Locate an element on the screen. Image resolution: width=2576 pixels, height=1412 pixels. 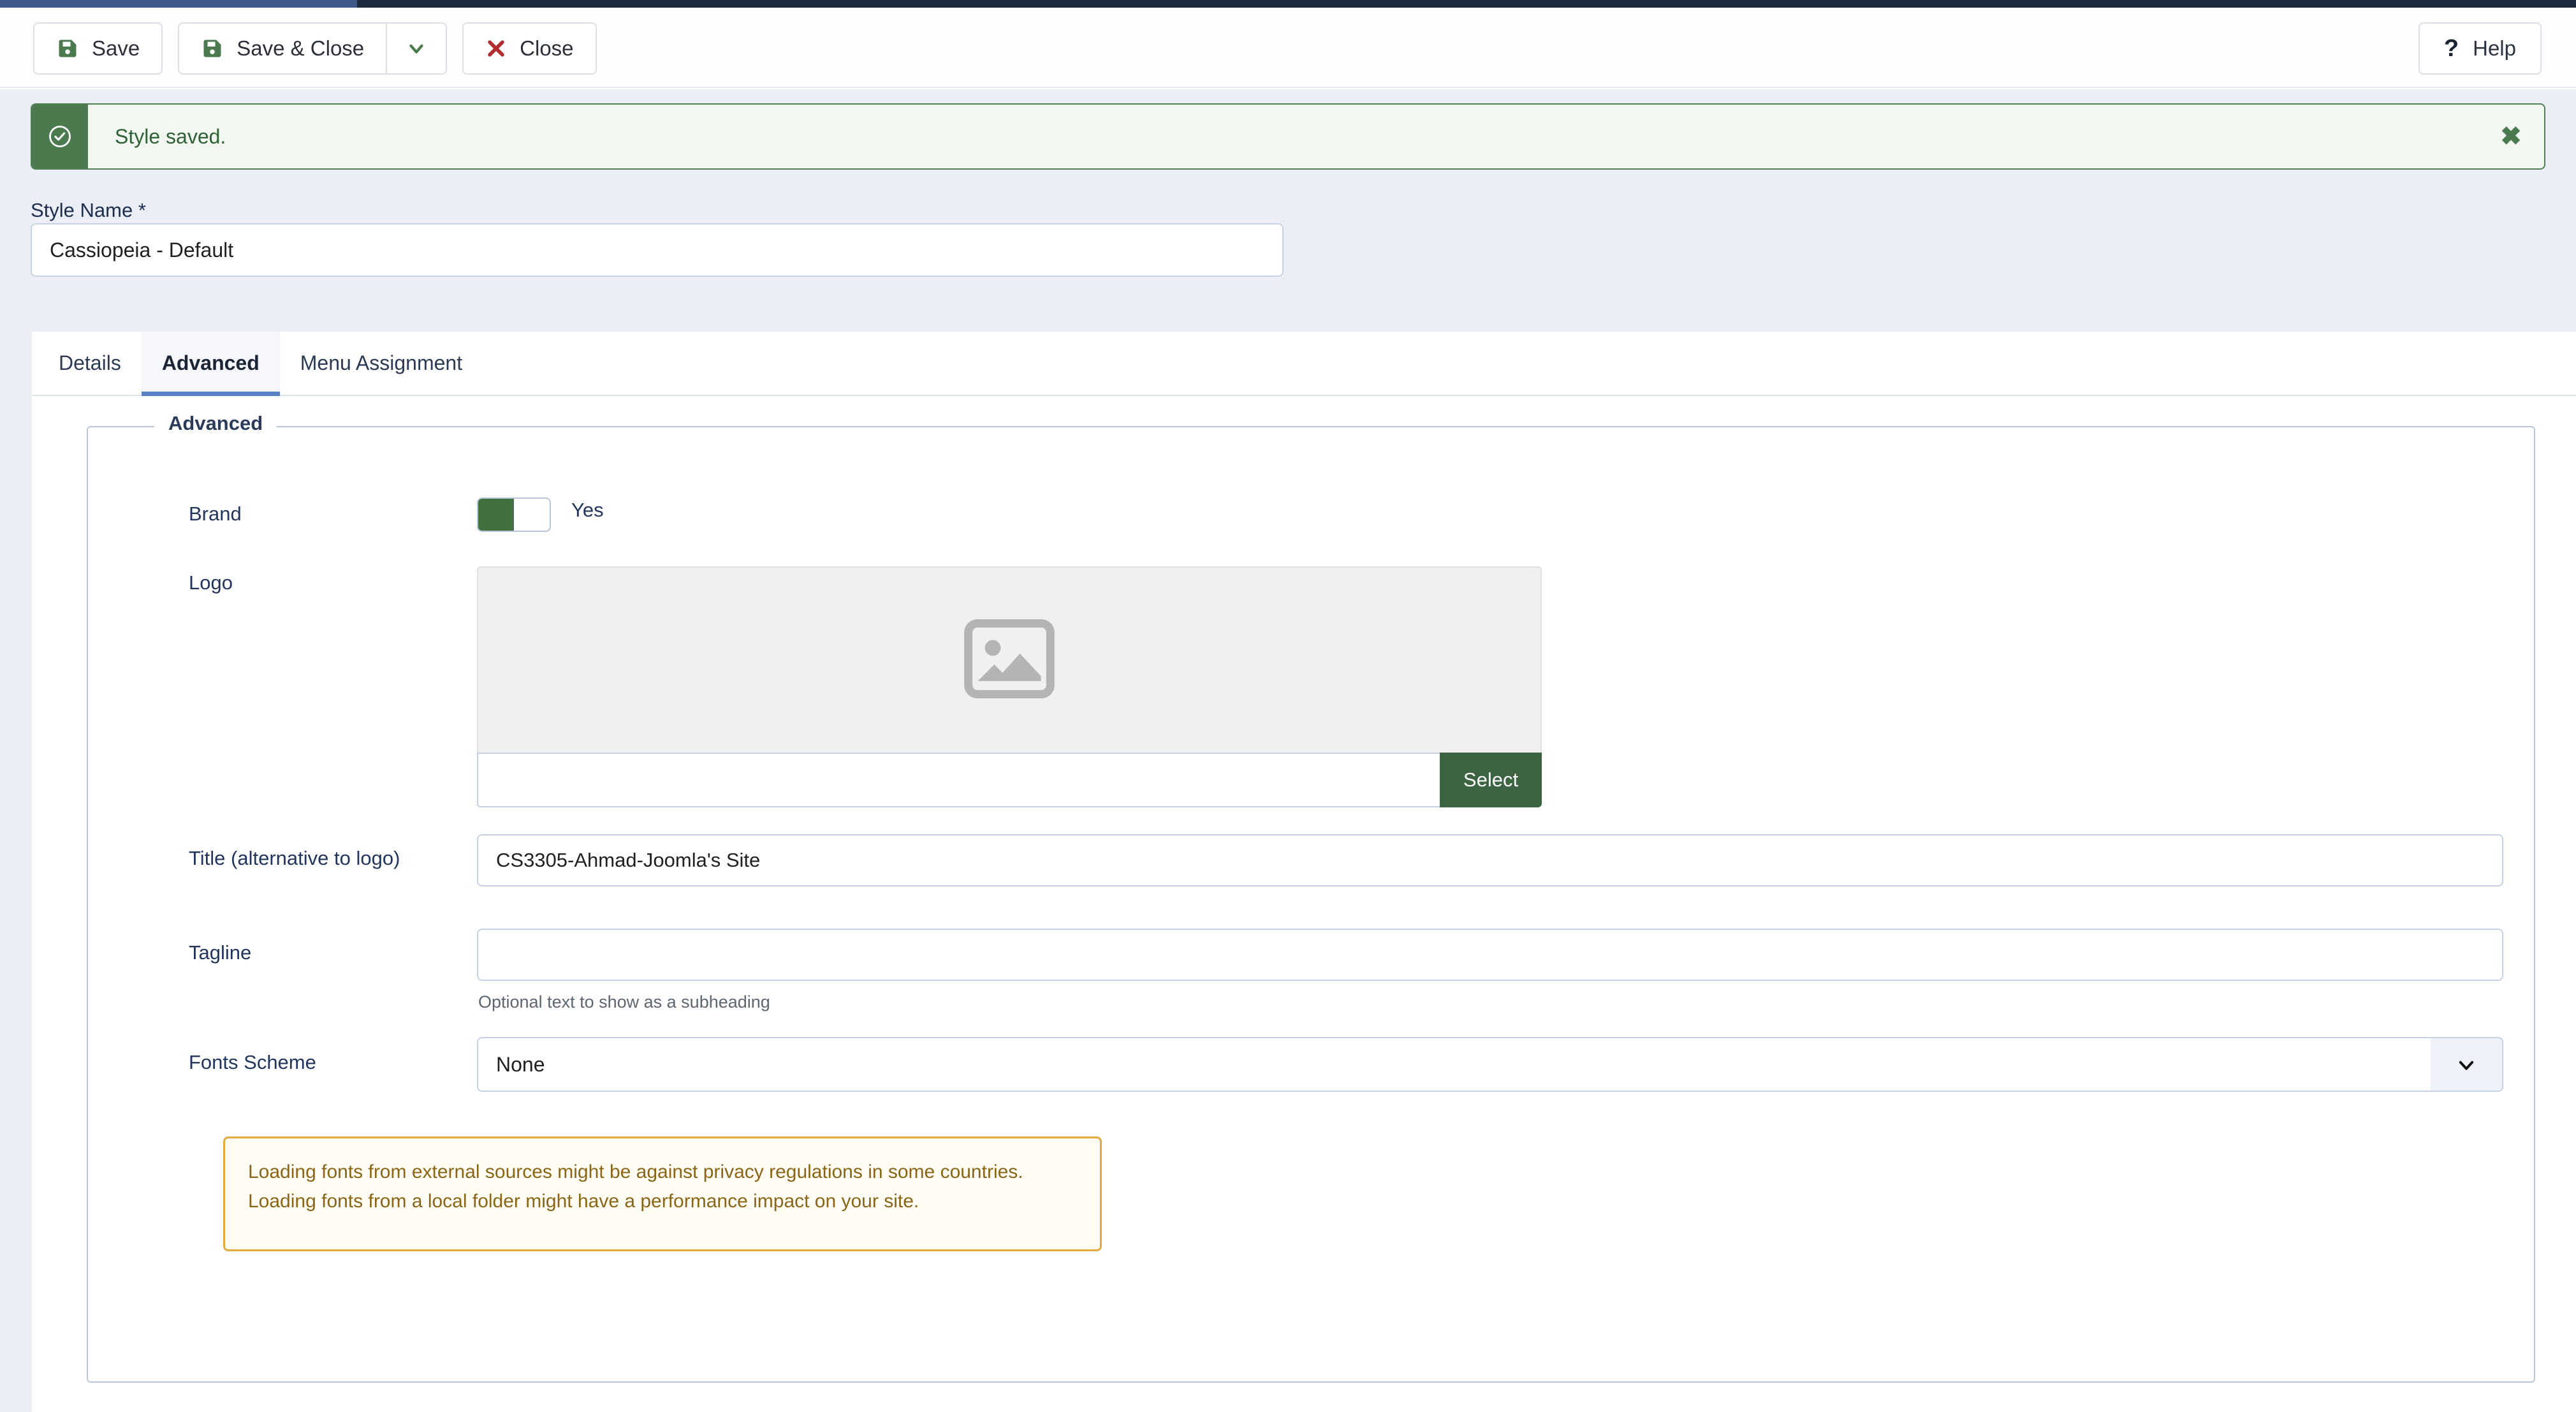
save-and-close-button: Save & Close is located at coordinates (282, 48).